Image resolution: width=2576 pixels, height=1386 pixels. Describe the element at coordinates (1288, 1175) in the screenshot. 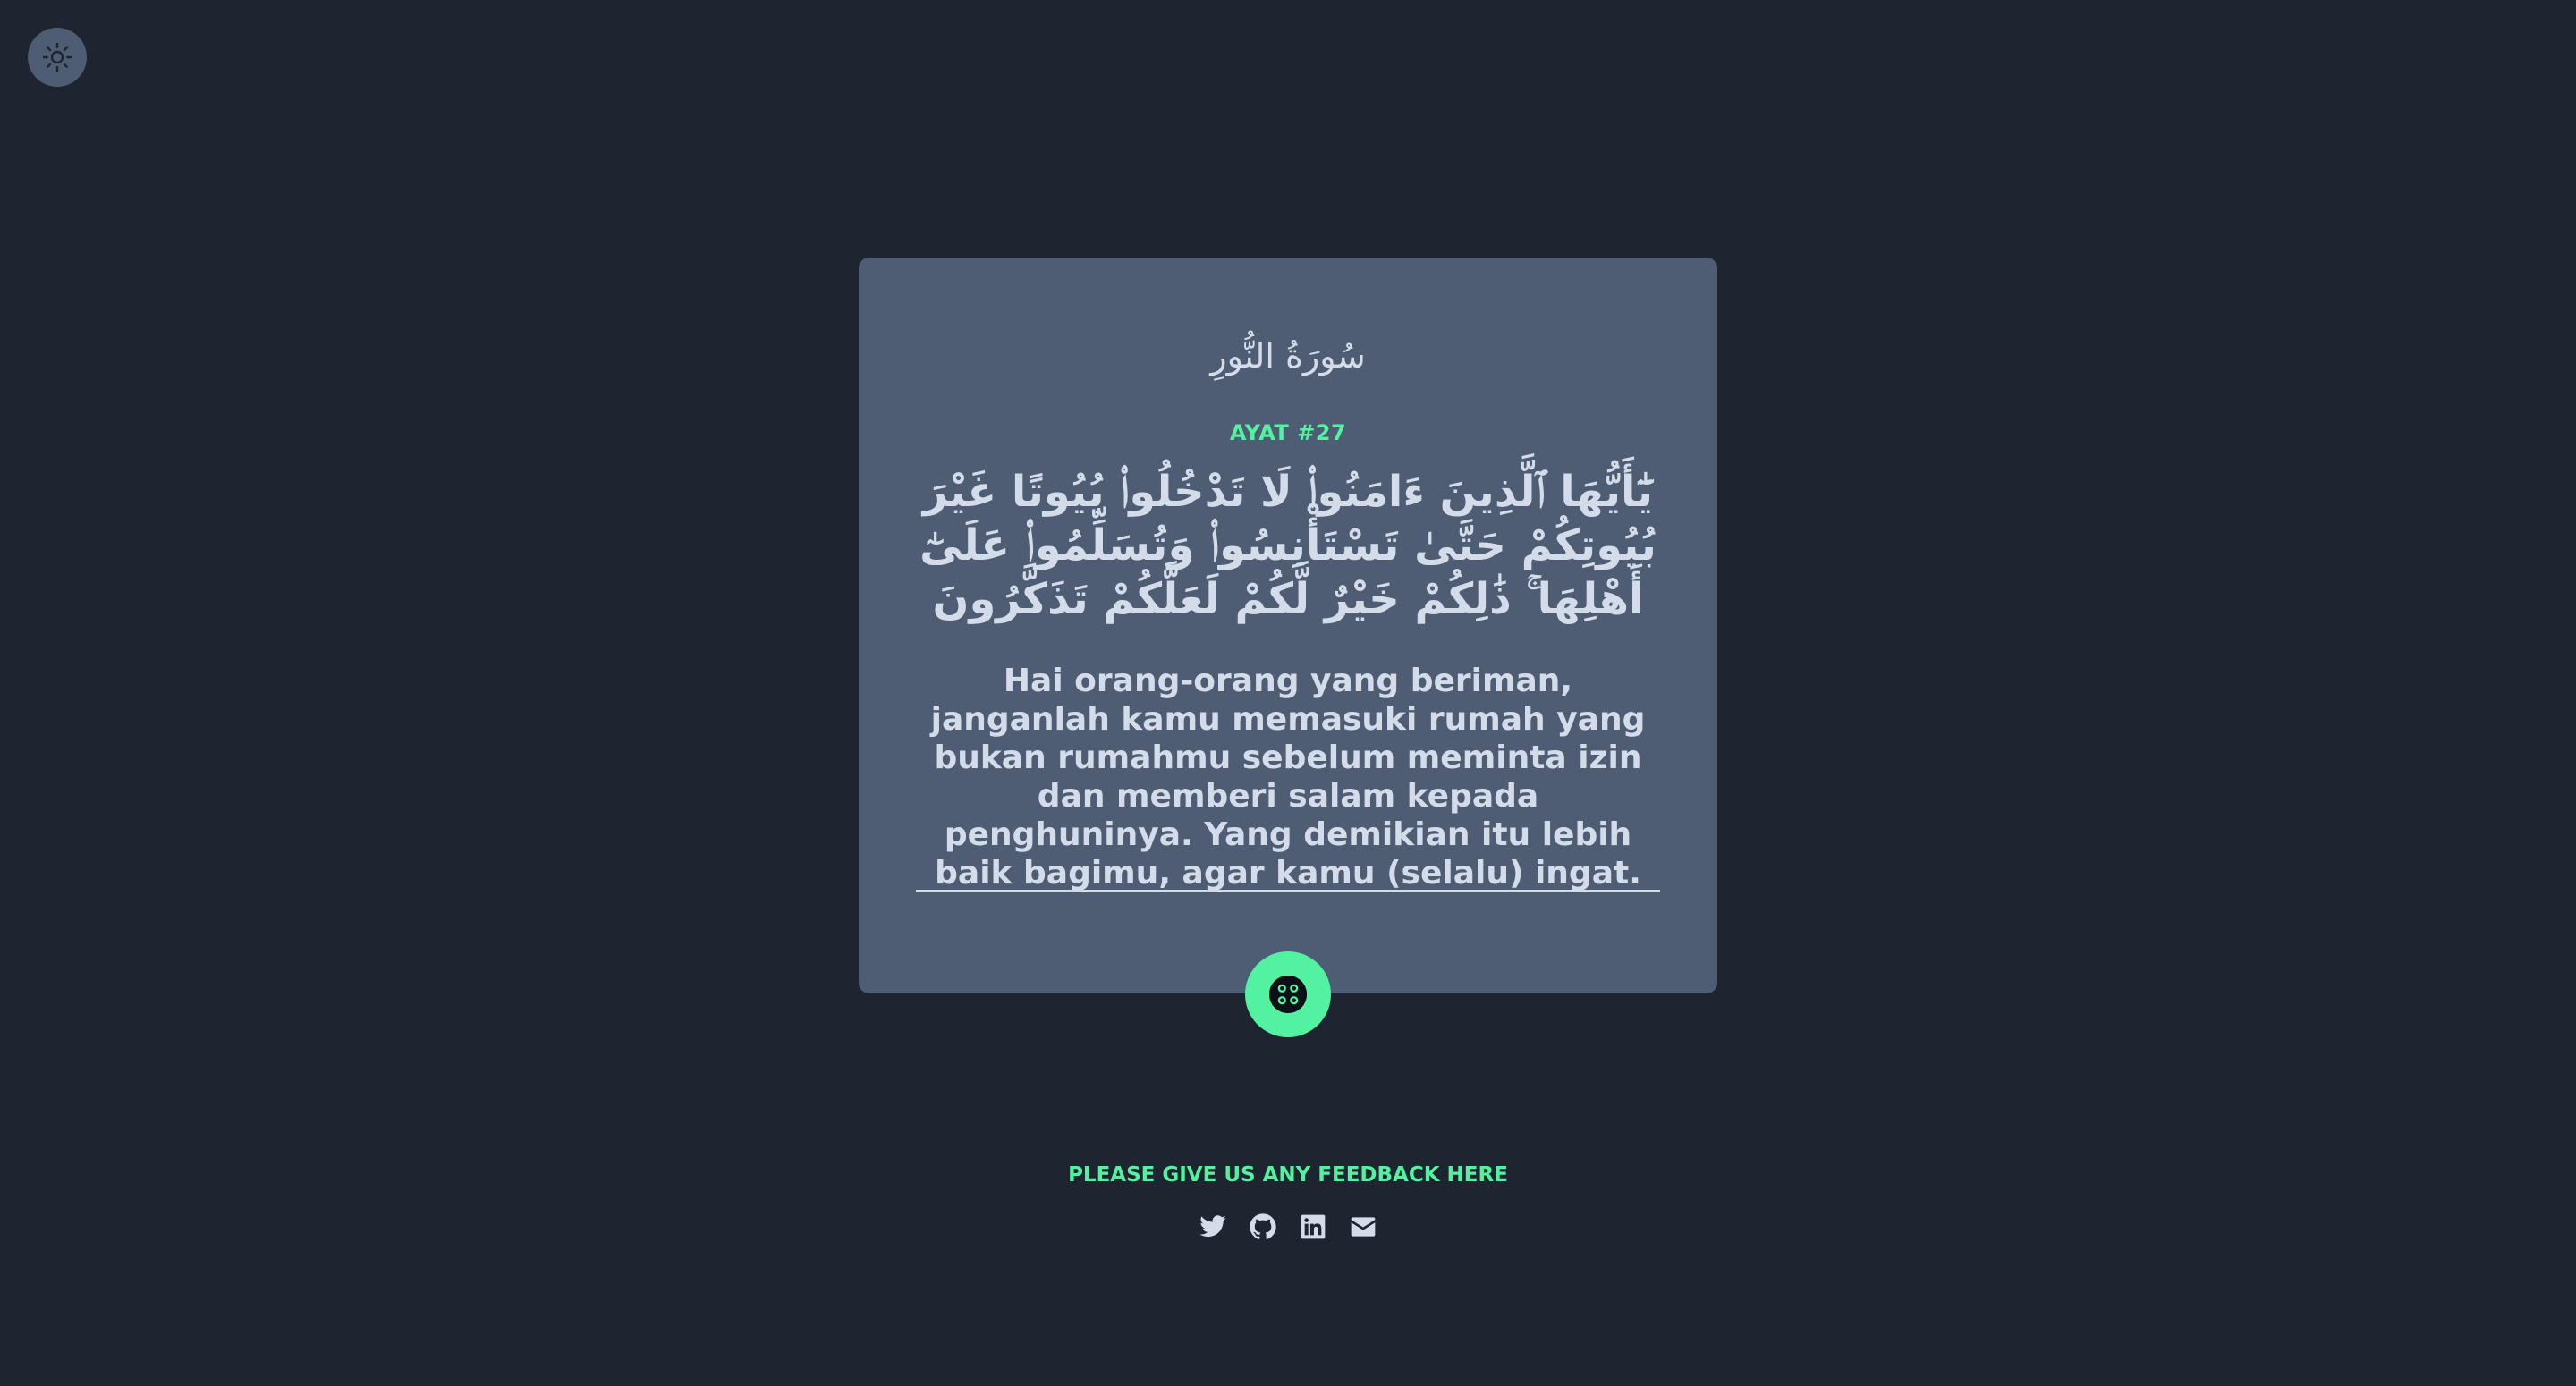

I see `feedback-text: PLEASE GIVE US ANY FEEDBACK HERE` at that location.